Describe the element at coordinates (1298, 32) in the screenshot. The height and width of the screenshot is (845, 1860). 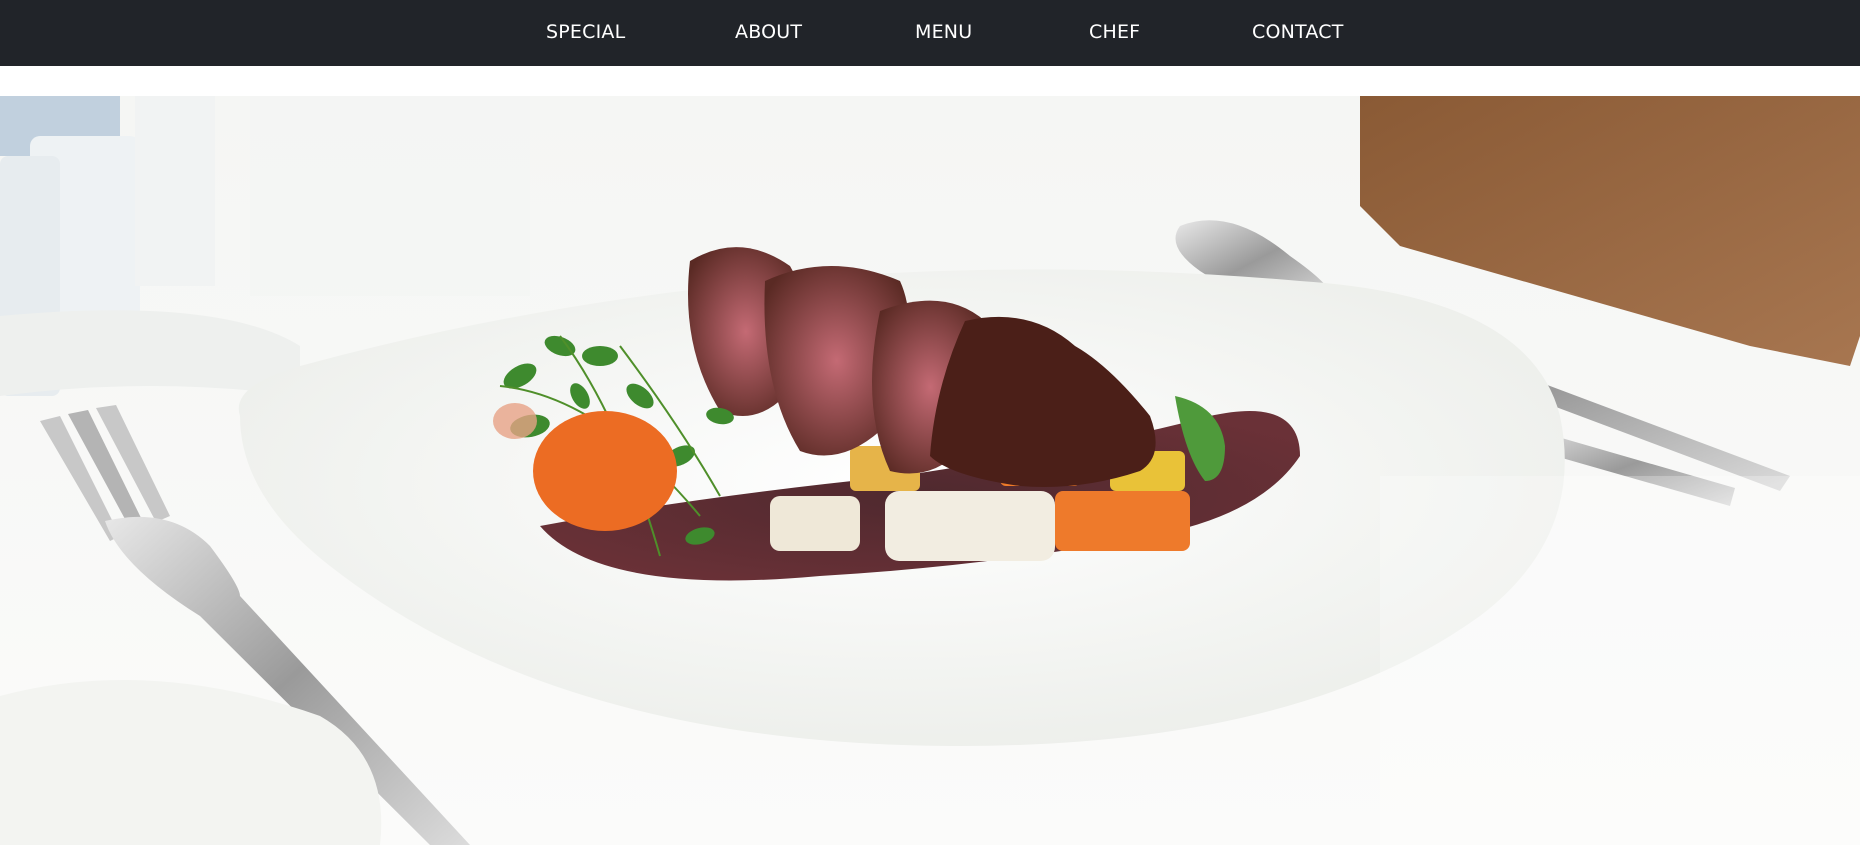
I see `nav-item-contact: CONTACT` at that location.